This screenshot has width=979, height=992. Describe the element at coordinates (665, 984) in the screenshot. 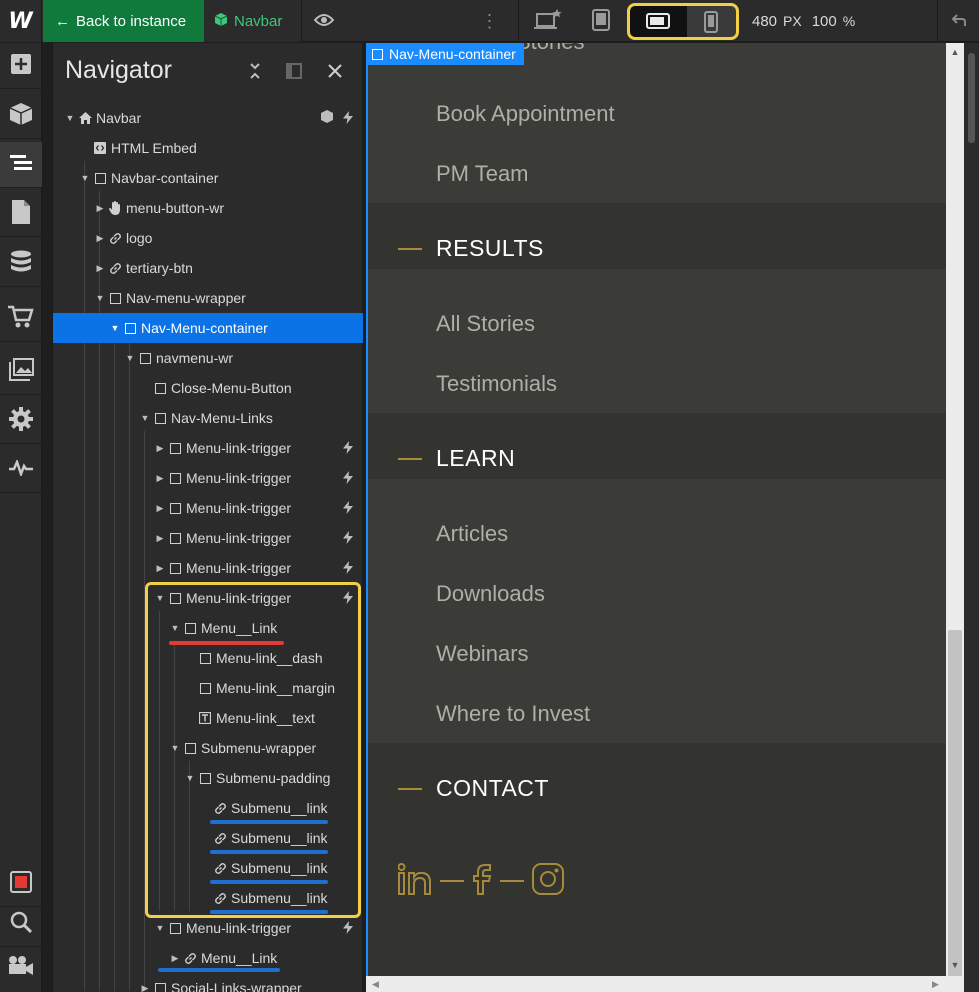

I see `canvas-horizontal-scrollbar: ◀ ▶` at that location.